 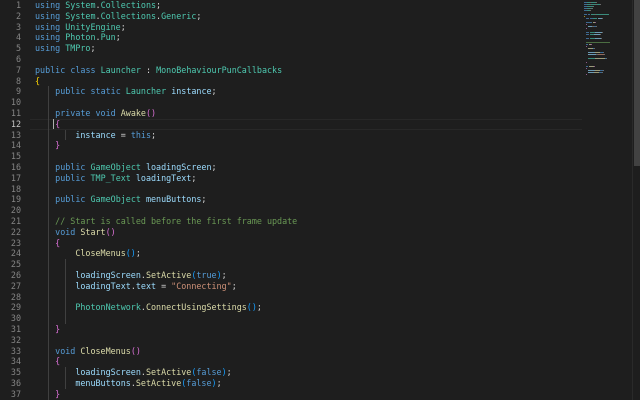 I want to click on line-number: 34, so click(x=15, y=361).